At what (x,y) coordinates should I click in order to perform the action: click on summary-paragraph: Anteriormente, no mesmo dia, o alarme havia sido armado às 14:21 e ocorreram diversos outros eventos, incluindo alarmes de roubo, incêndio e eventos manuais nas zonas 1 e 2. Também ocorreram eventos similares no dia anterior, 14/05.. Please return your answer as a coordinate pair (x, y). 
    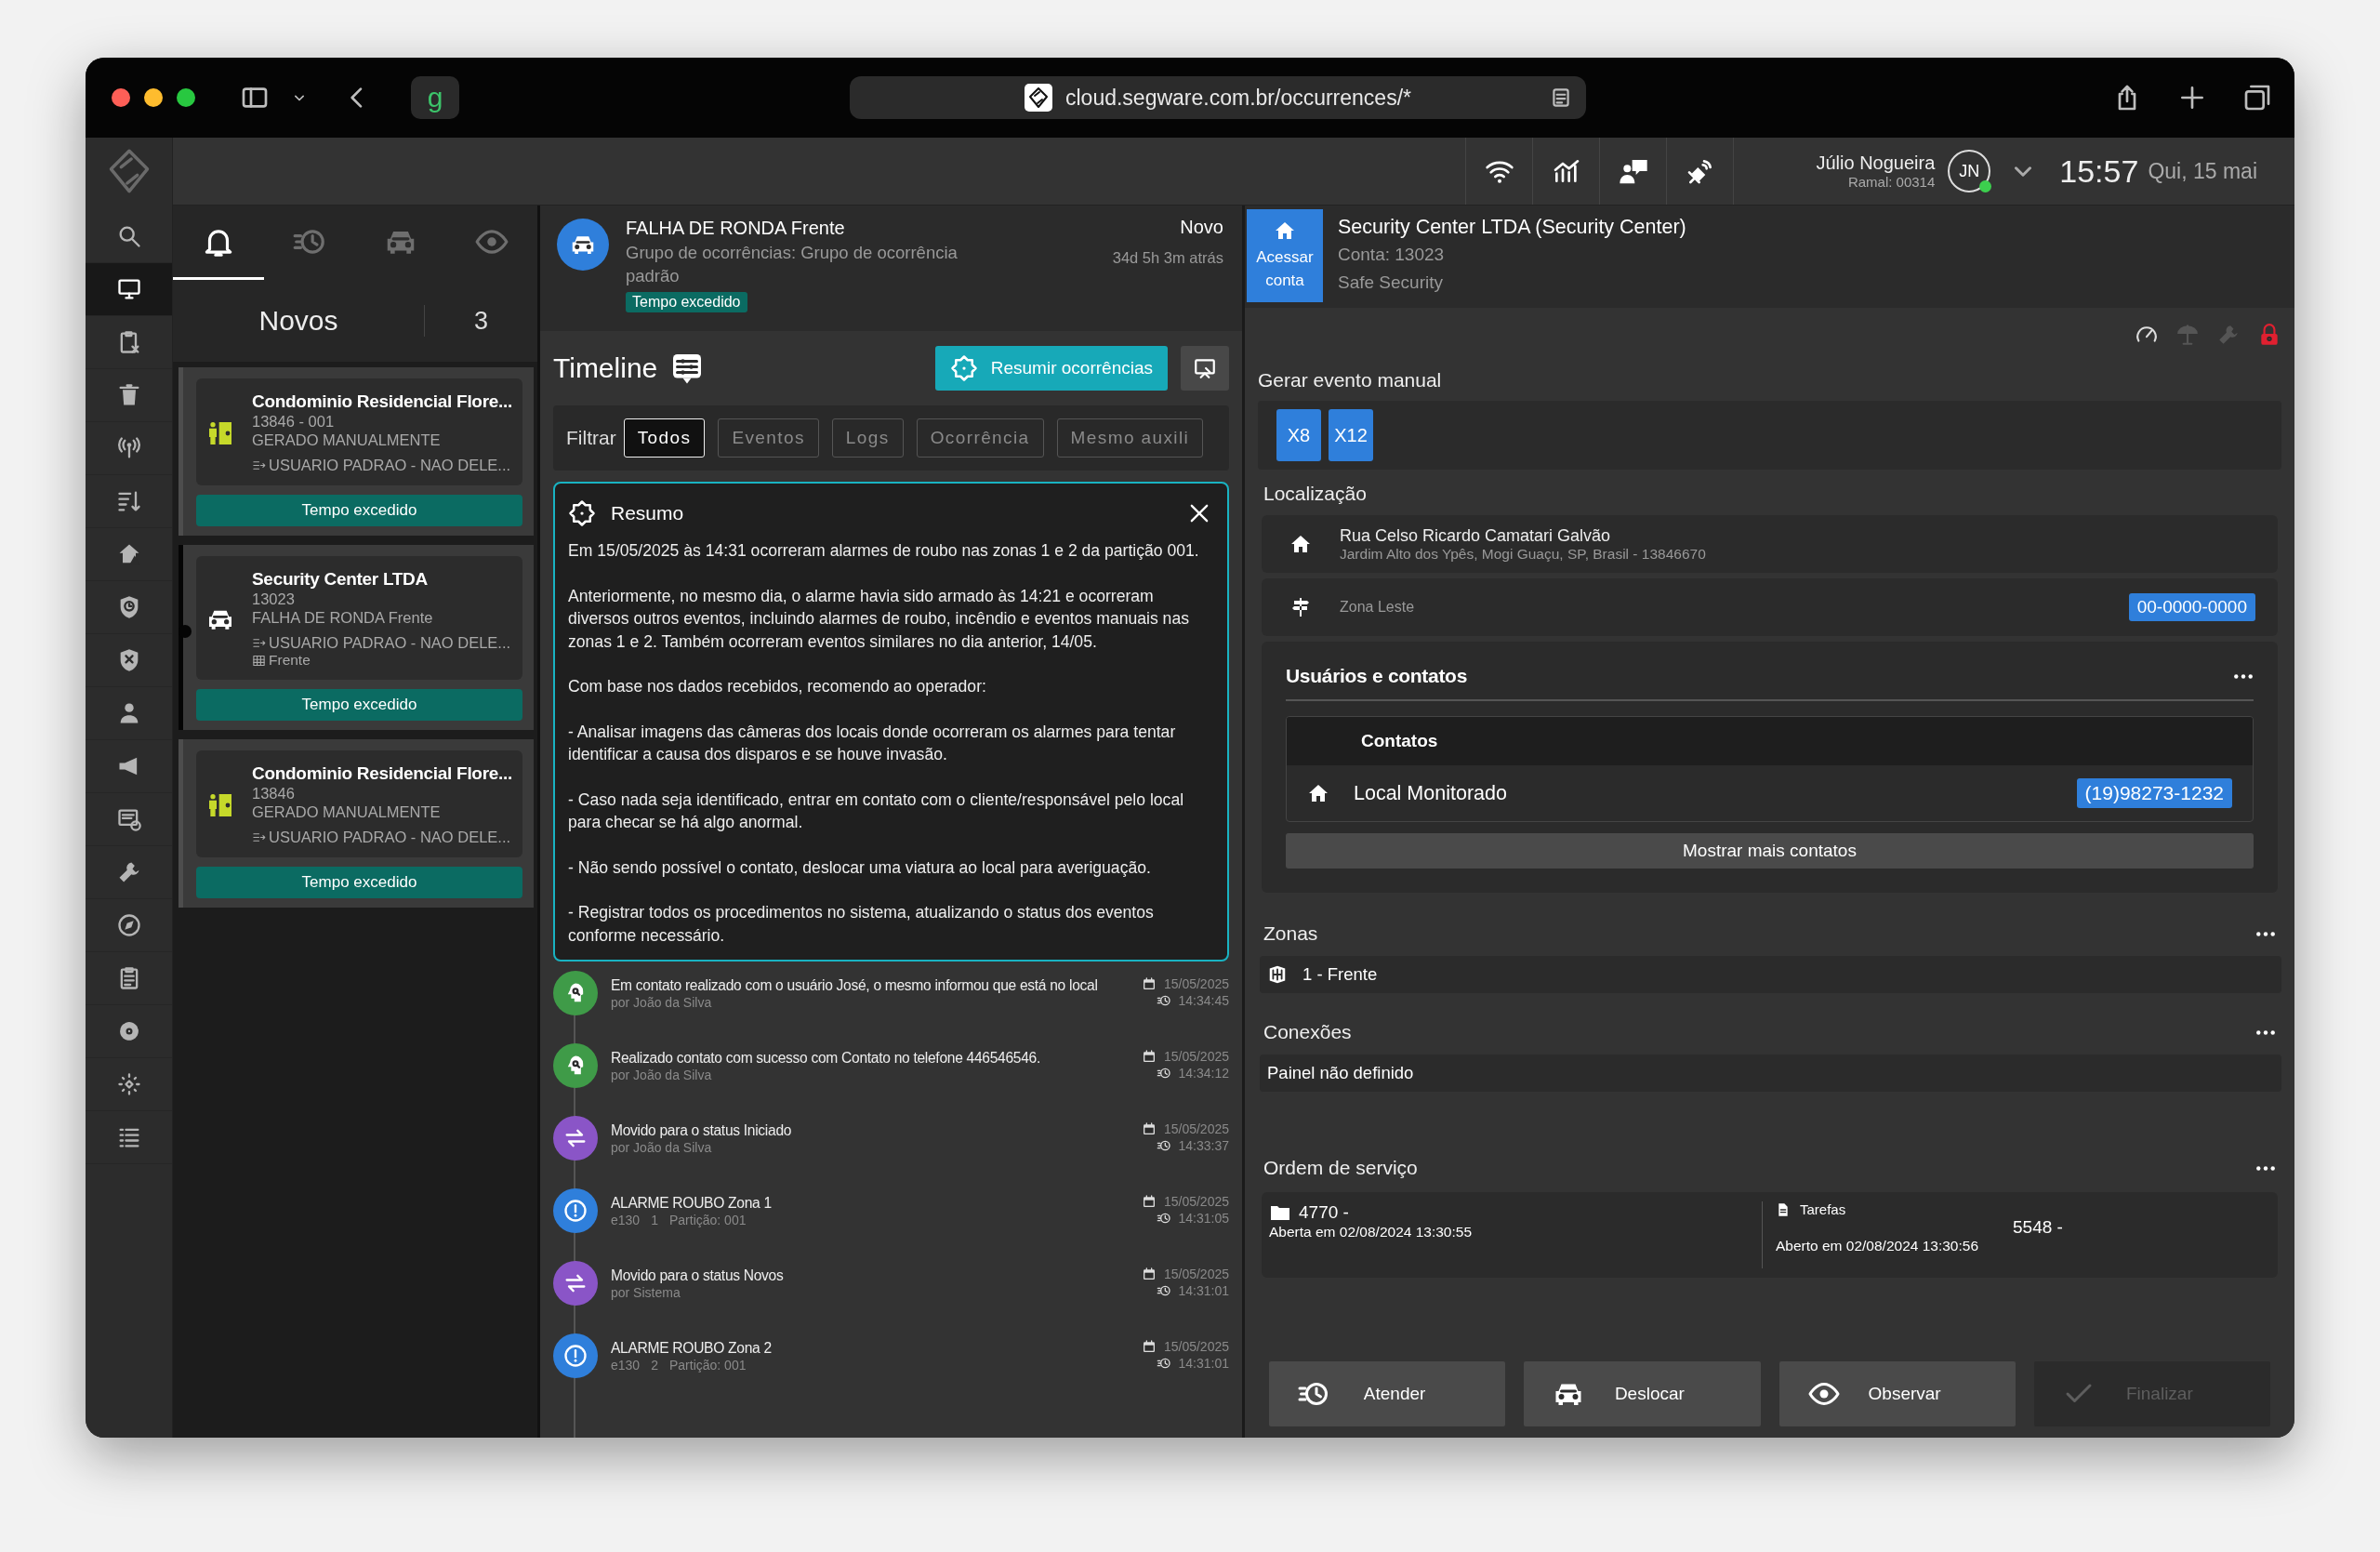
    Looking at the image, I should click on (879, 619).